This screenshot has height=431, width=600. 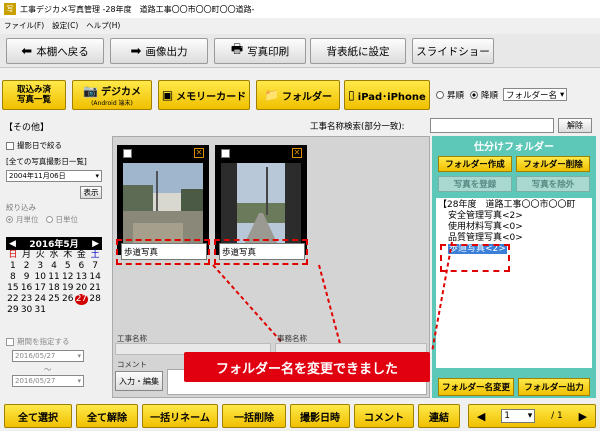 I want to click on calendar-day: 1, so click(x=13, y=266).